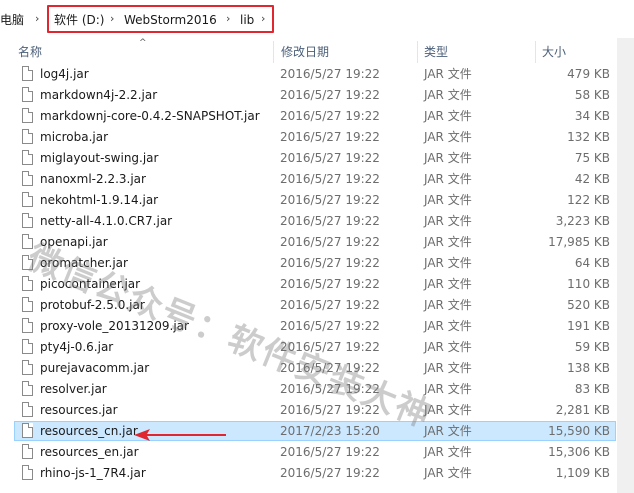  I want to click on address-bar: 电脑 › 软件 (D:) › WebStorm2016 › lib ›, so click(317, 19).